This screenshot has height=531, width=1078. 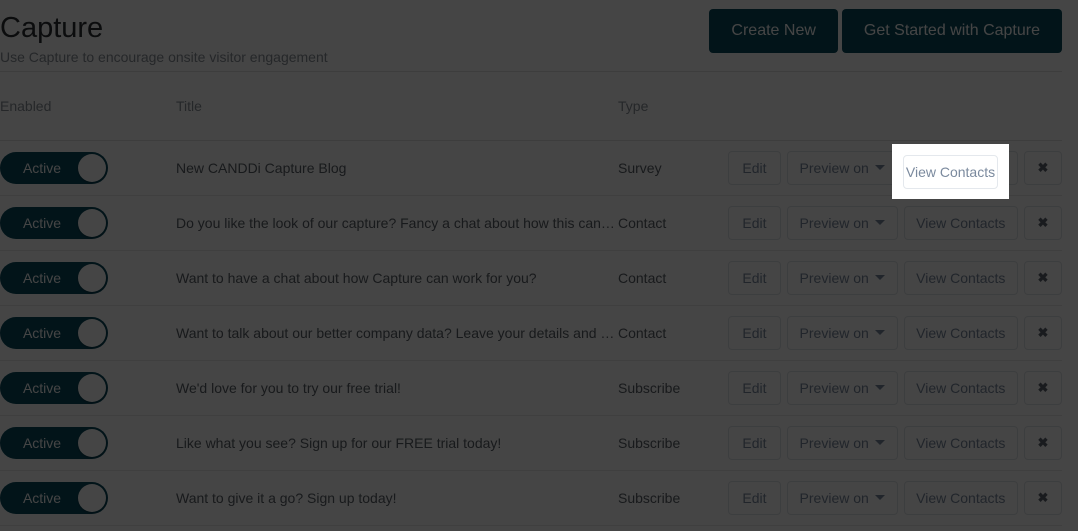 I want to click on view-contacts-button-highlighted: View Contacts, so click(x=950, y=172).